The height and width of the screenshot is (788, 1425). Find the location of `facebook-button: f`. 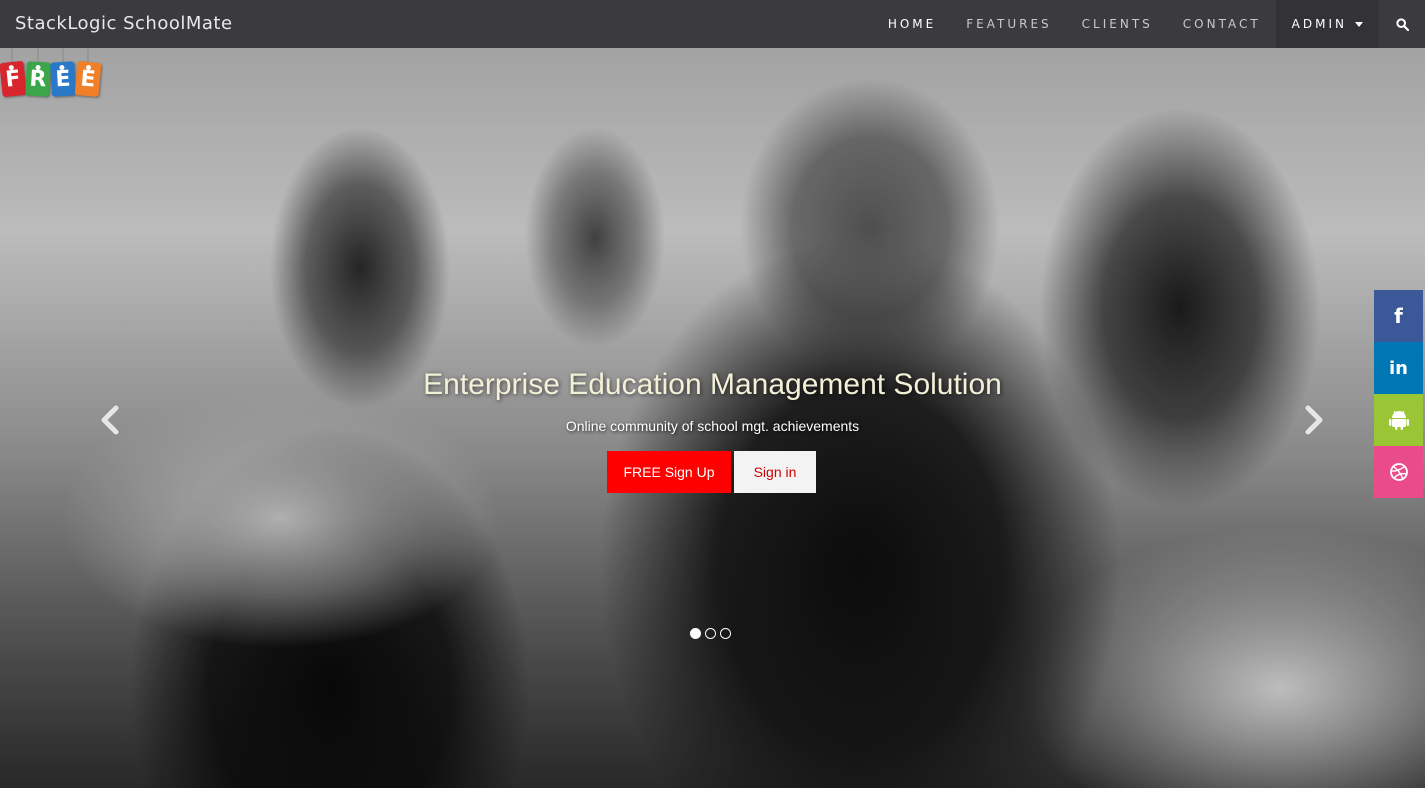

facebook-button: f is located at coordinates (1398, 316).